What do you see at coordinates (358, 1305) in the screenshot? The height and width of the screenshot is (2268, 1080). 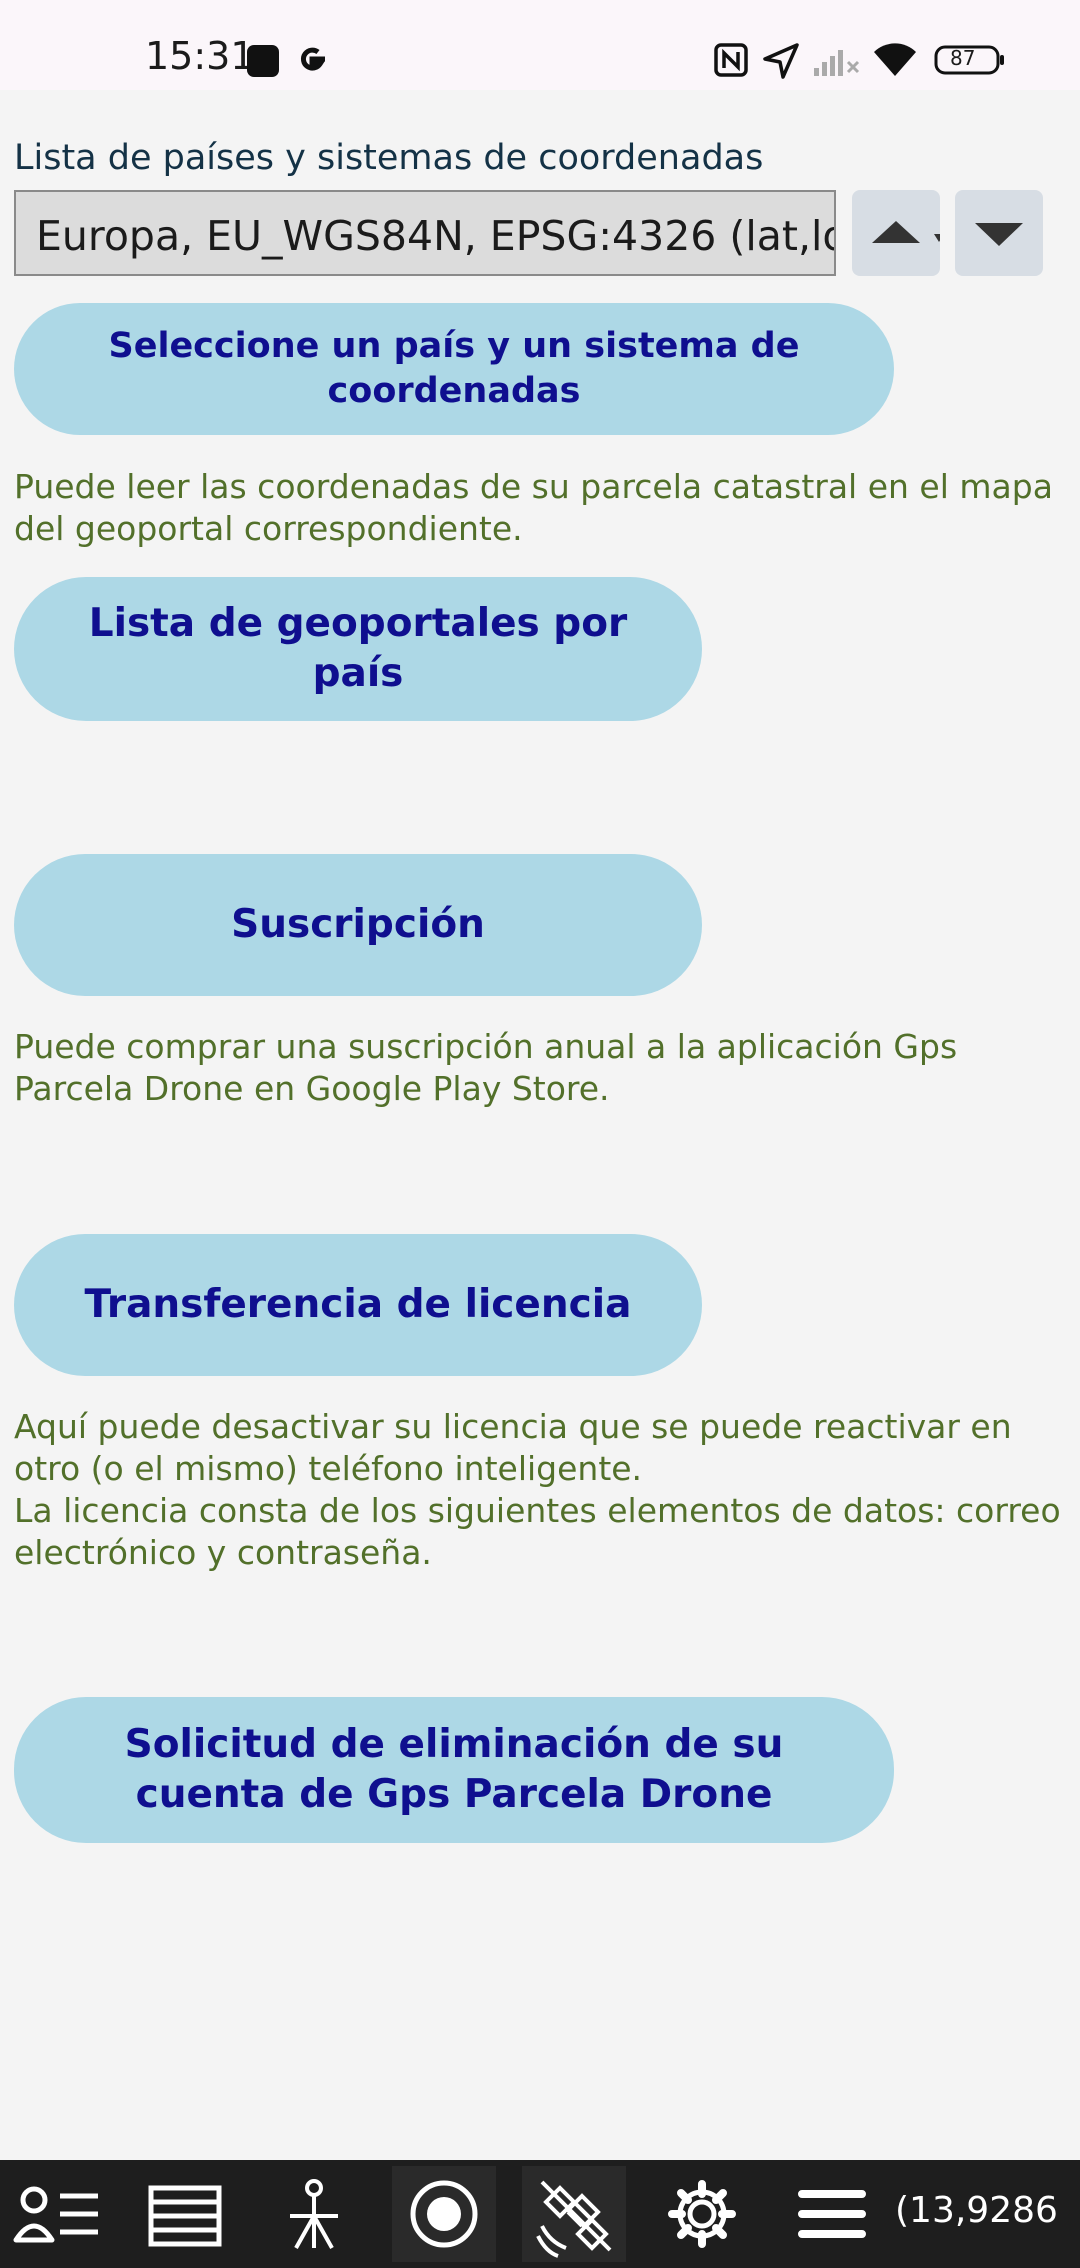 I see `license-transfer-button: Transferencia de licencia` at bounding box center [358, 1305].